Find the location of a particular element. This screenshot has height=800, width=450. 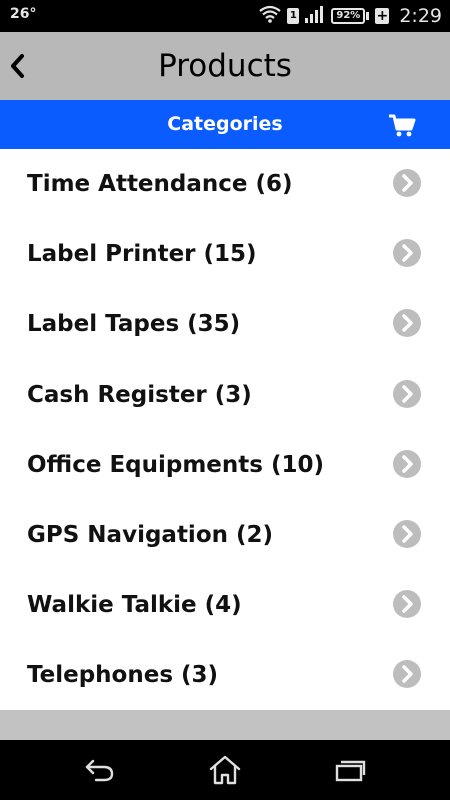

navigation-bar is located at coordinates (225, 770).